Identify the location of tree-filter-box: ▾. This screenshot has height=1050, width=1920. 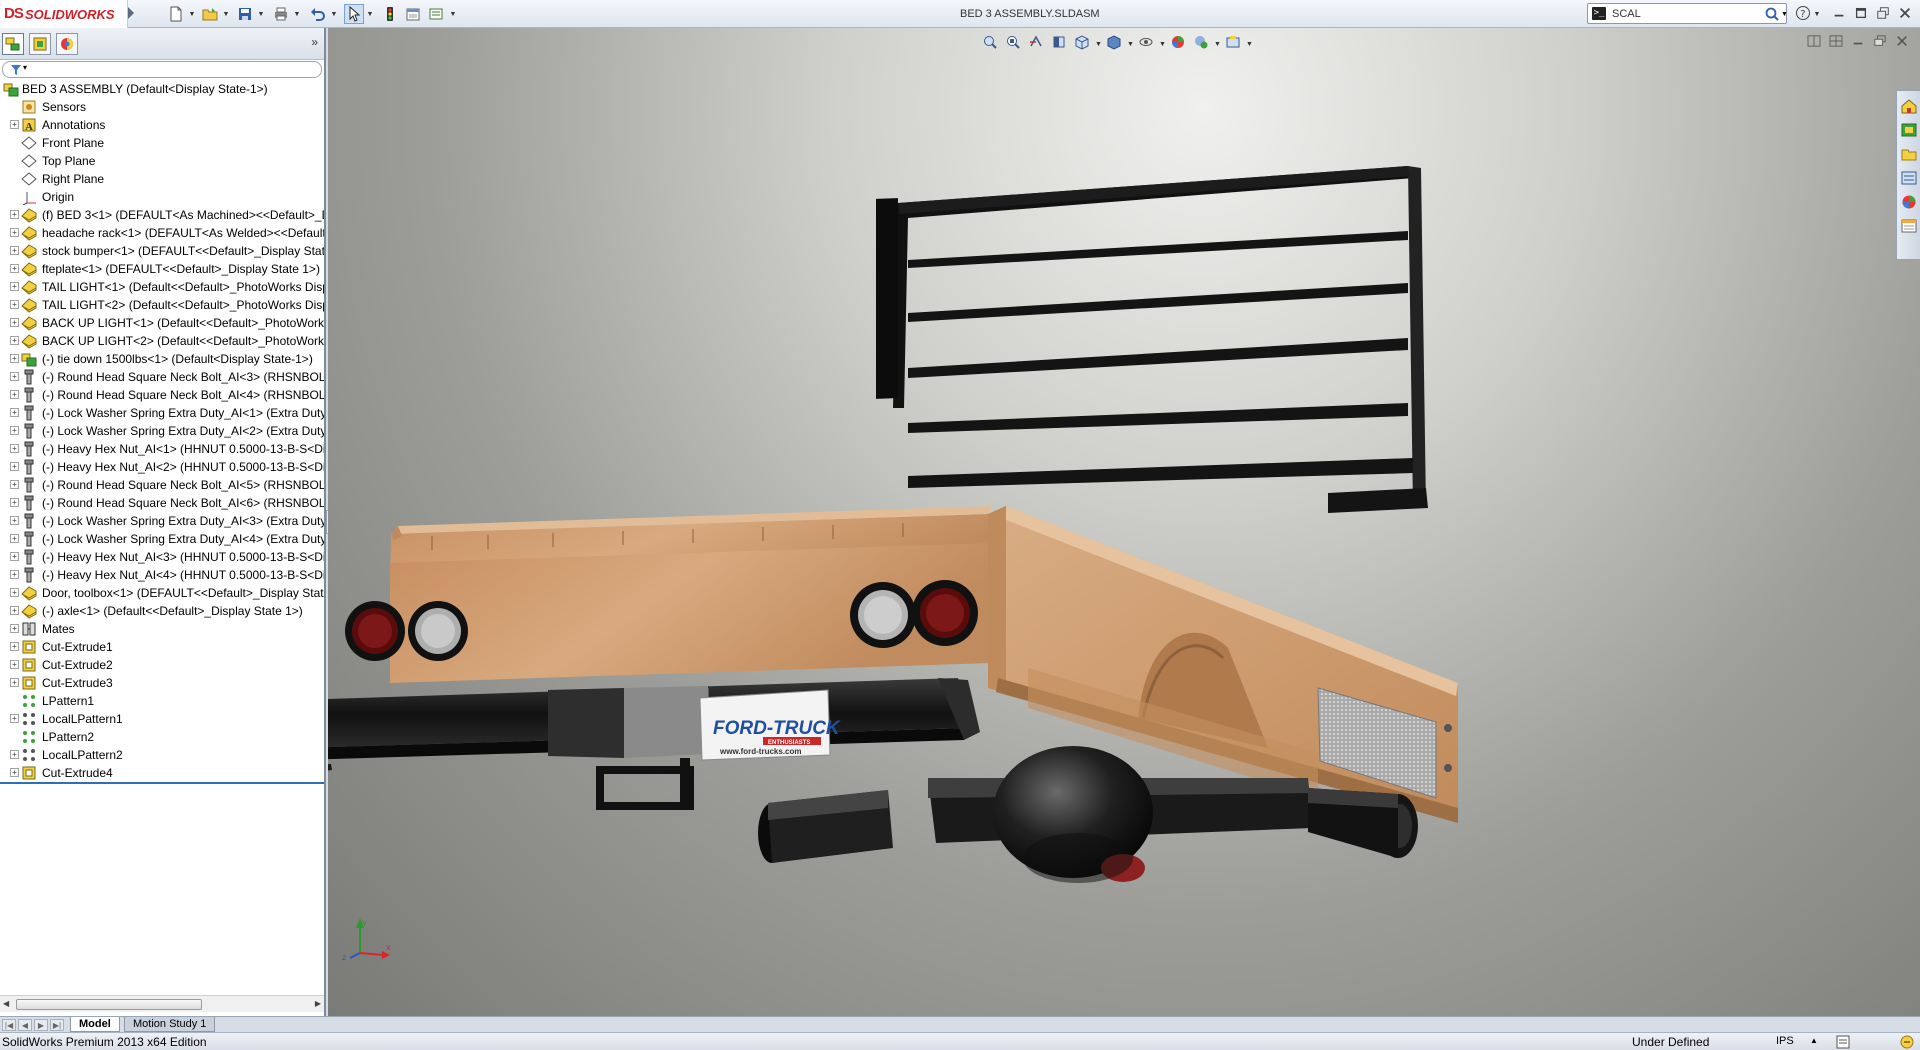
(162, 69).